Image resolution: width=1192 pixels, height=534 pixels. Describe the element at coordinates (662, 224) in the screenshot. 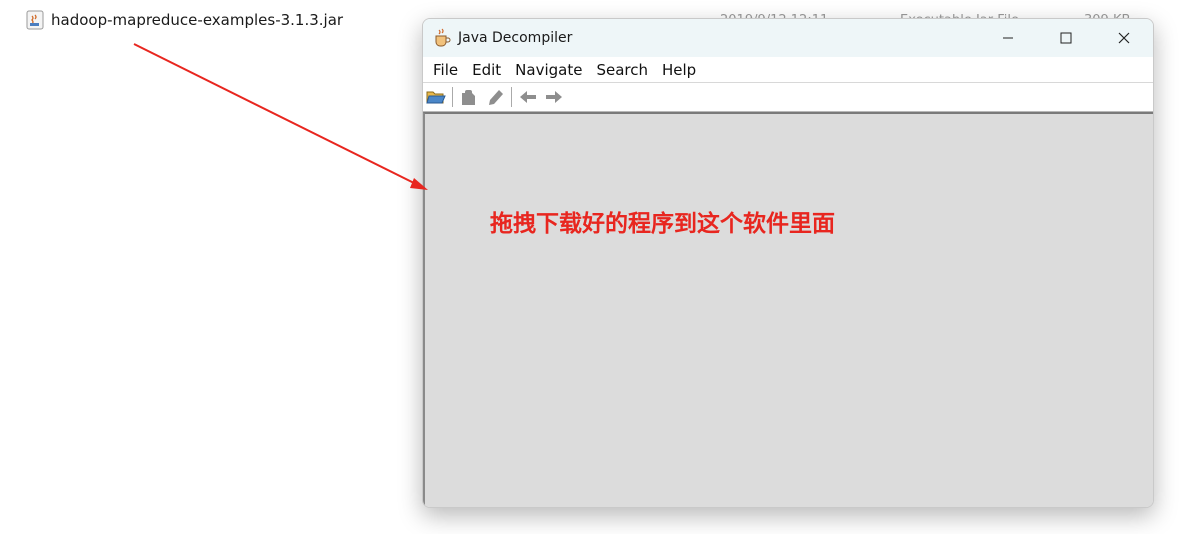

I see `annotation-text: 拖拽下载好的程序到这个软件里面` at that location.